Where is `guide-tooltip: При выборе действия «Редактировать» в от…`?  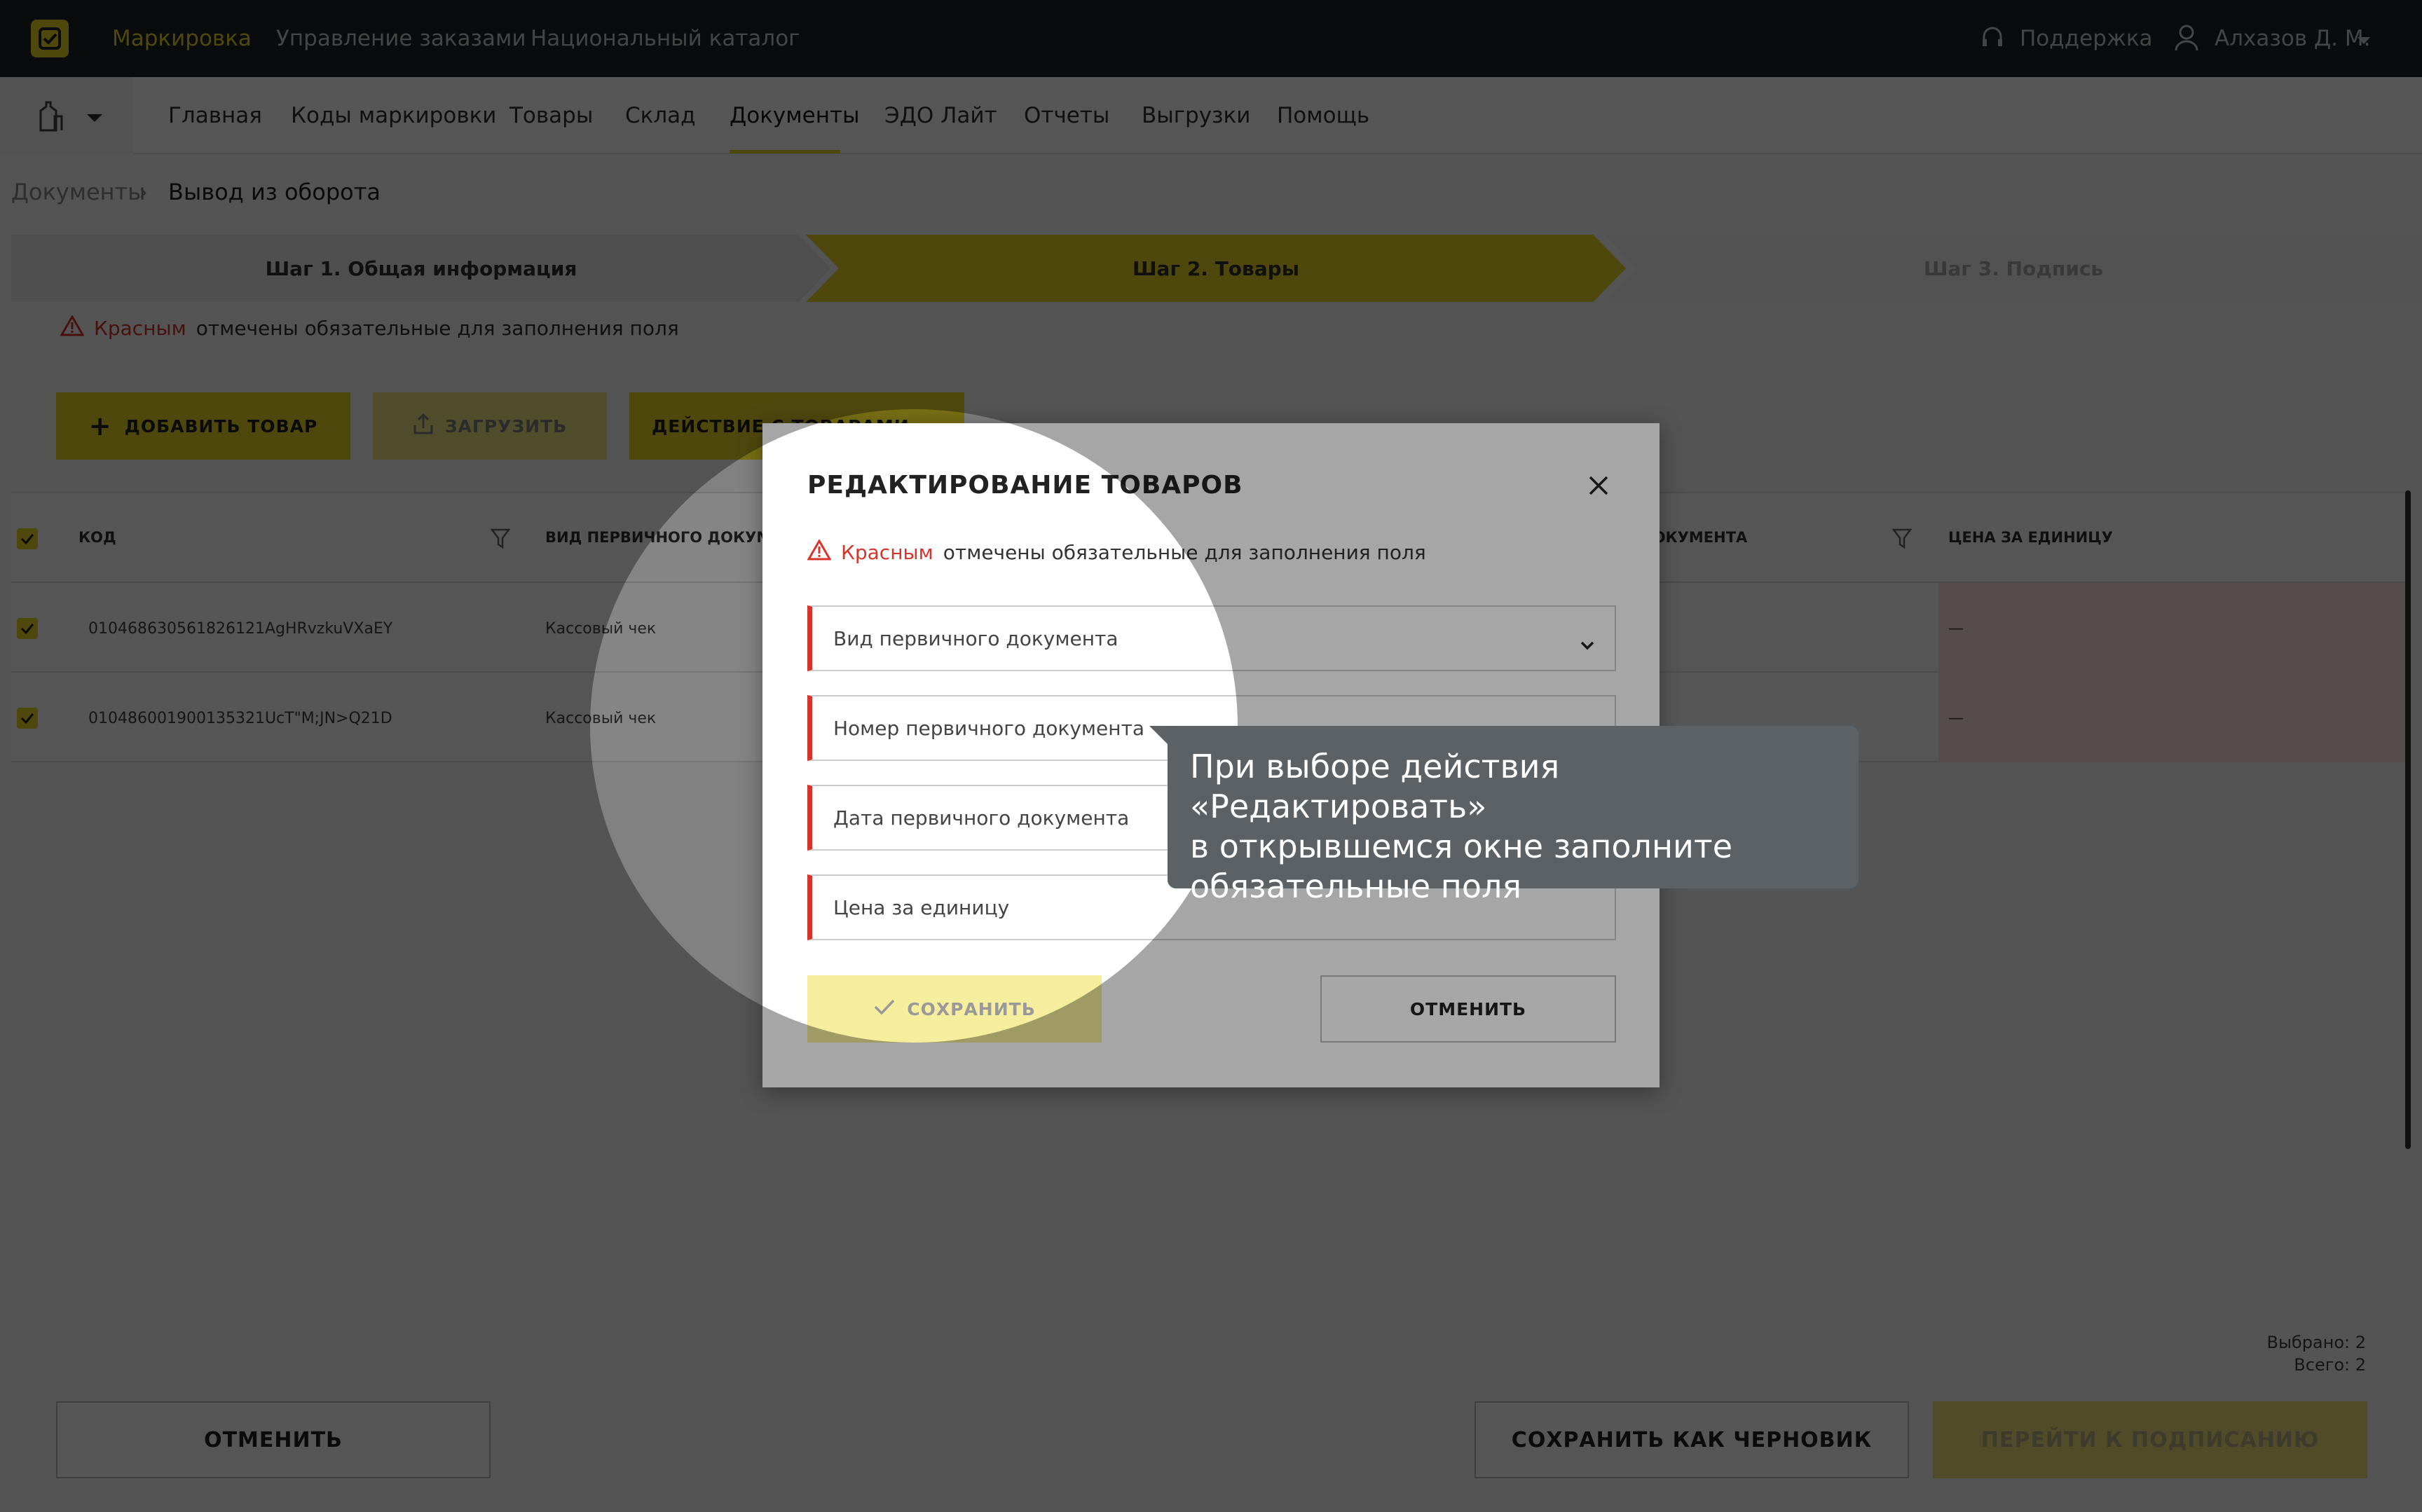
guide-tooltip: При выборе действия «Редактировать» в от… is located at coordinates (1513, 815).